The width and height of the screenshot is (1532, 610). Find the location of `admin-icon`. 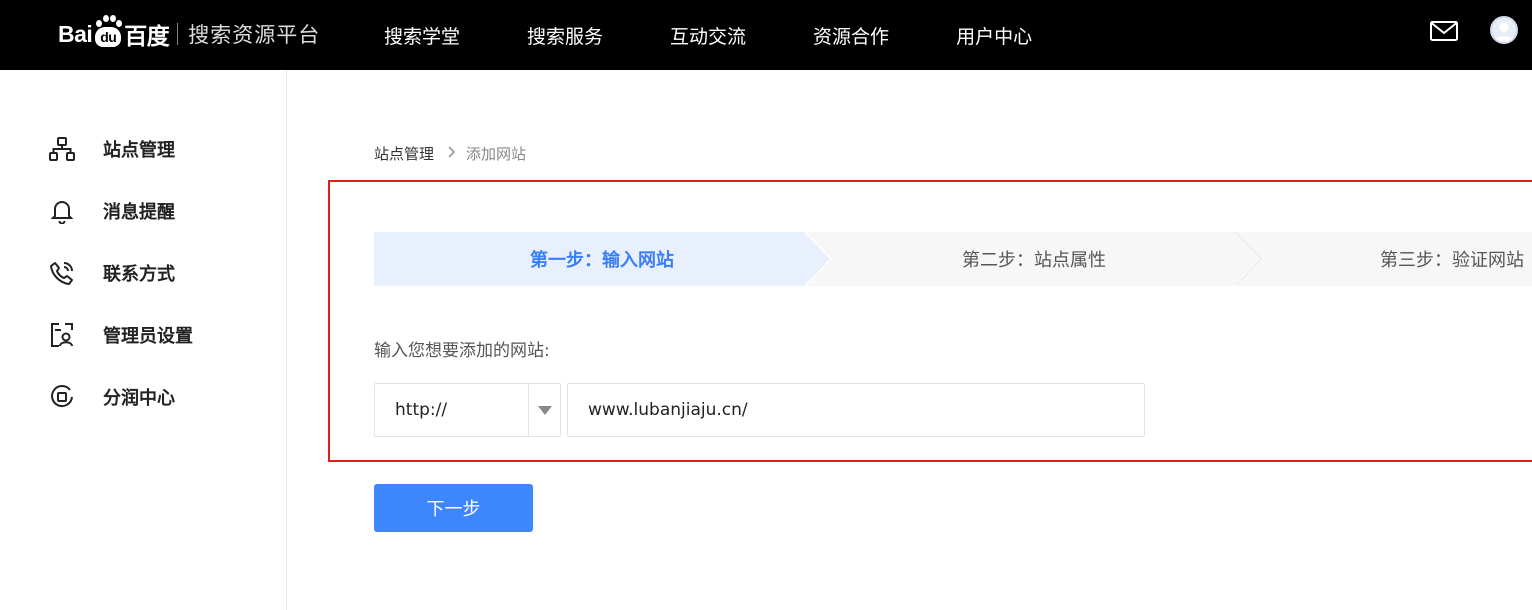

admin-icon is located at coordinates (62, 335).